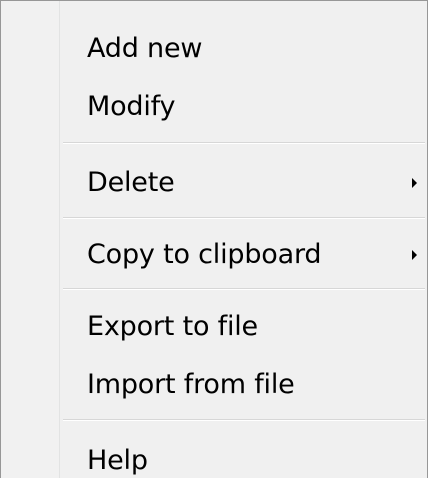 The width and height of the screenshot is (429, 478). I want to click on menu-item-label: Modify, so click(131, 106).